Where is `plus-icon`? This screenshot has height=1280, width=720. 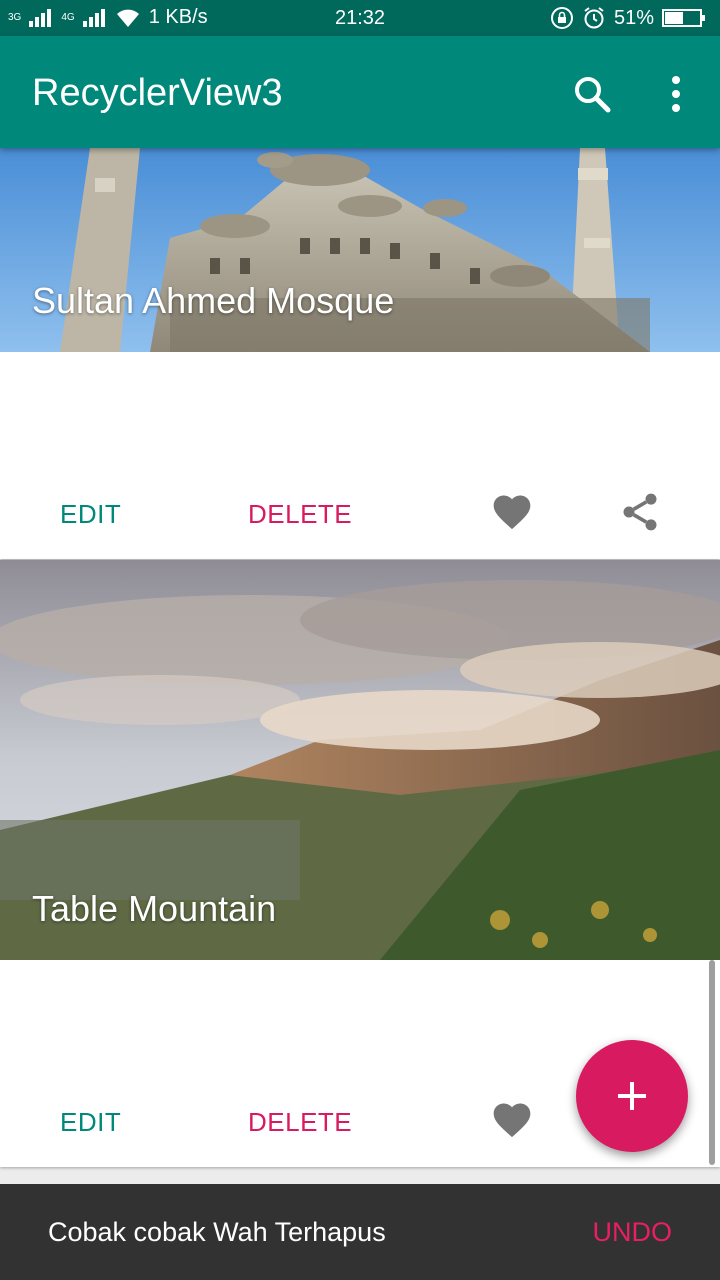 plus-icon is located at coordinates (632, 1096).